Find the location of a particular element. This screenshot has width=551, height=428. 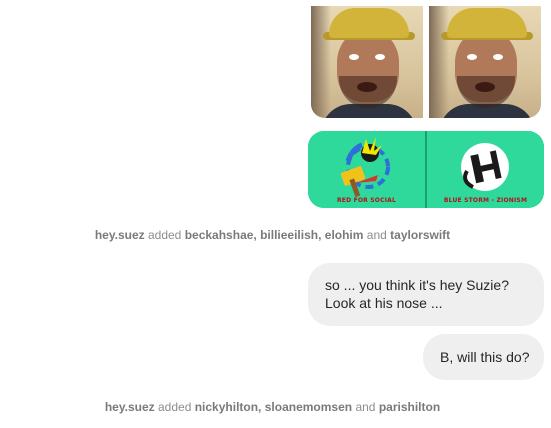

graphic-panel-left: RED FOR SOCIAL is located at coordinates (366, 169).